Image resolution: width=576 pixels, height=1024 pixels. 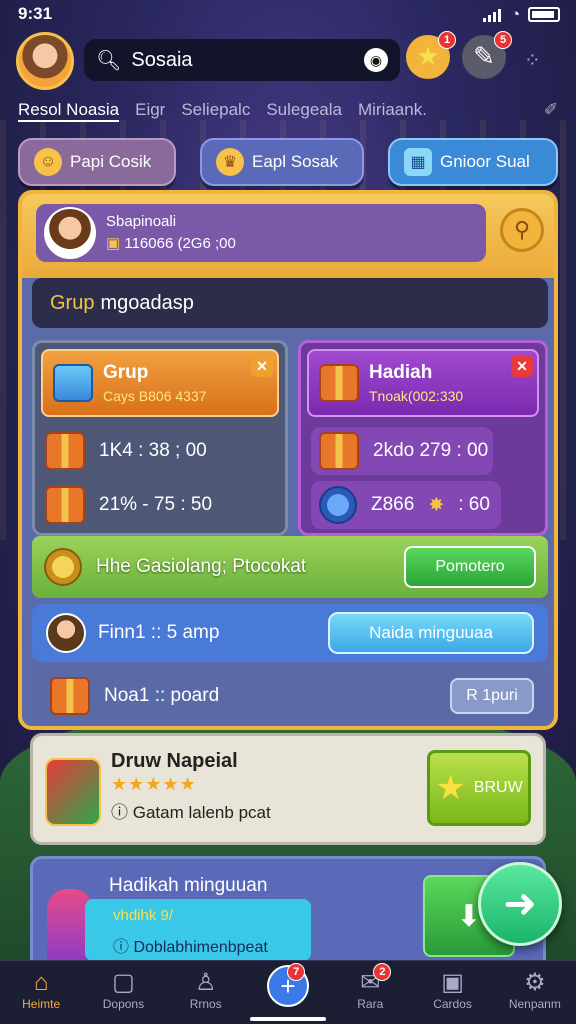 What do you see at coordinates (535, 982) in the screenshot?
I see `gear-icon: ⚙` at bounding box center [535, 982].